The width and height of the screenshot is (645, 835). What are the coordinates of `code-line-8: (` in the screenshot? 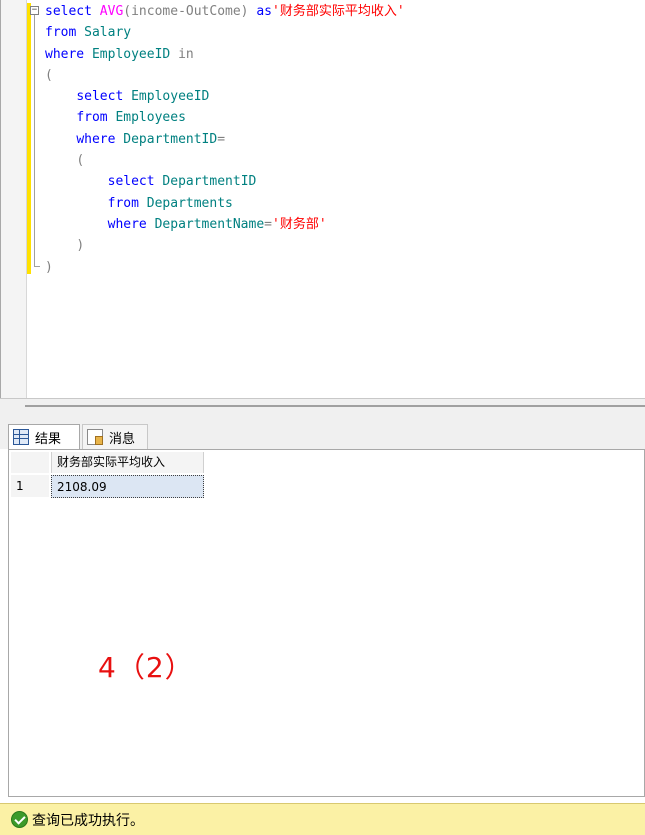 It's located at (80, 161).